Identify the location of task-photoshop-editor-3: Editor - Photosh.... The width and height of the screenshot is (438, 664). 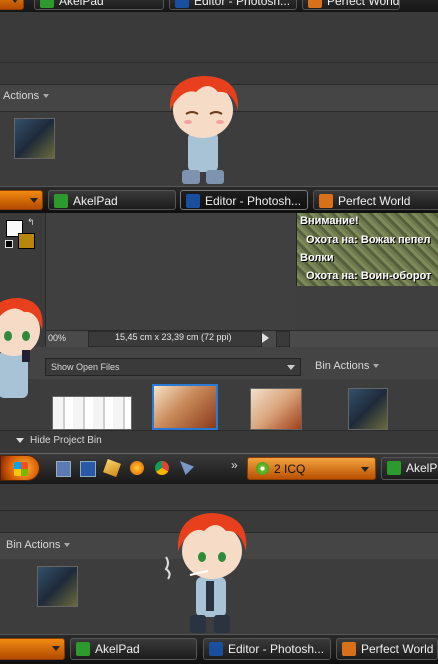
(267, 649).